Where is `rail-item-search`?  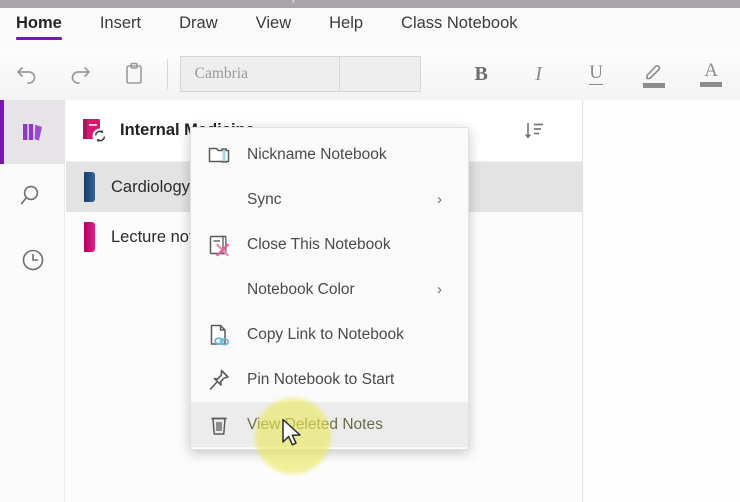 rail-item-search is located at coordinates (32, 196).